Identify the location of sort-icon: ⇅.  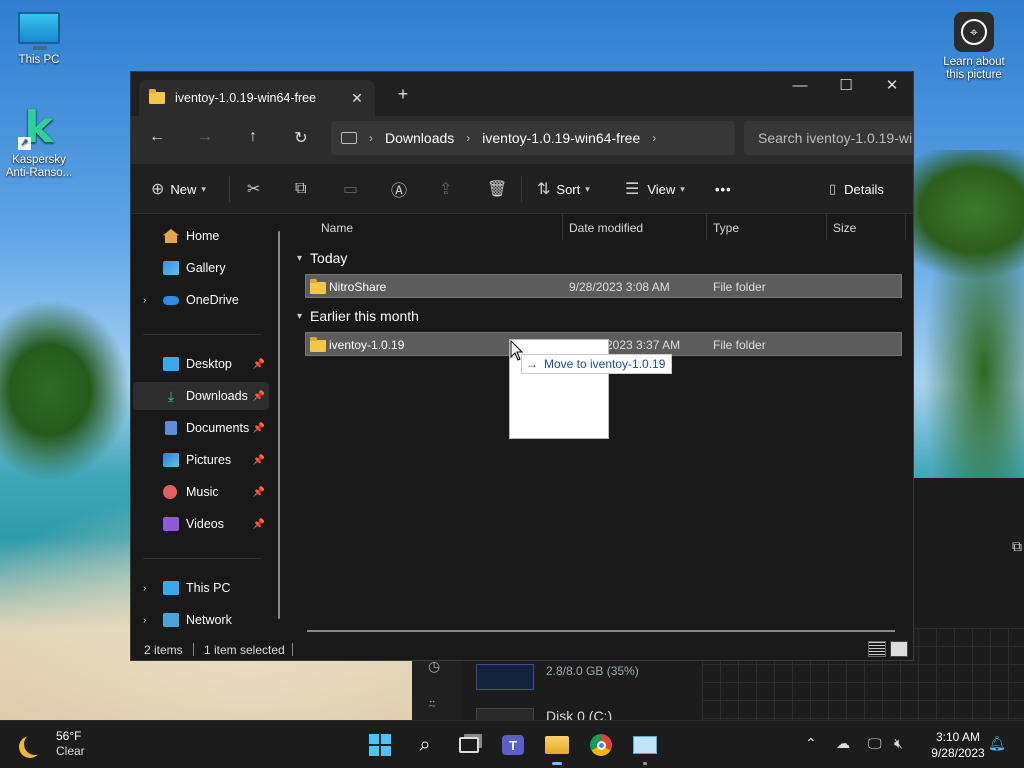
(544, 189).